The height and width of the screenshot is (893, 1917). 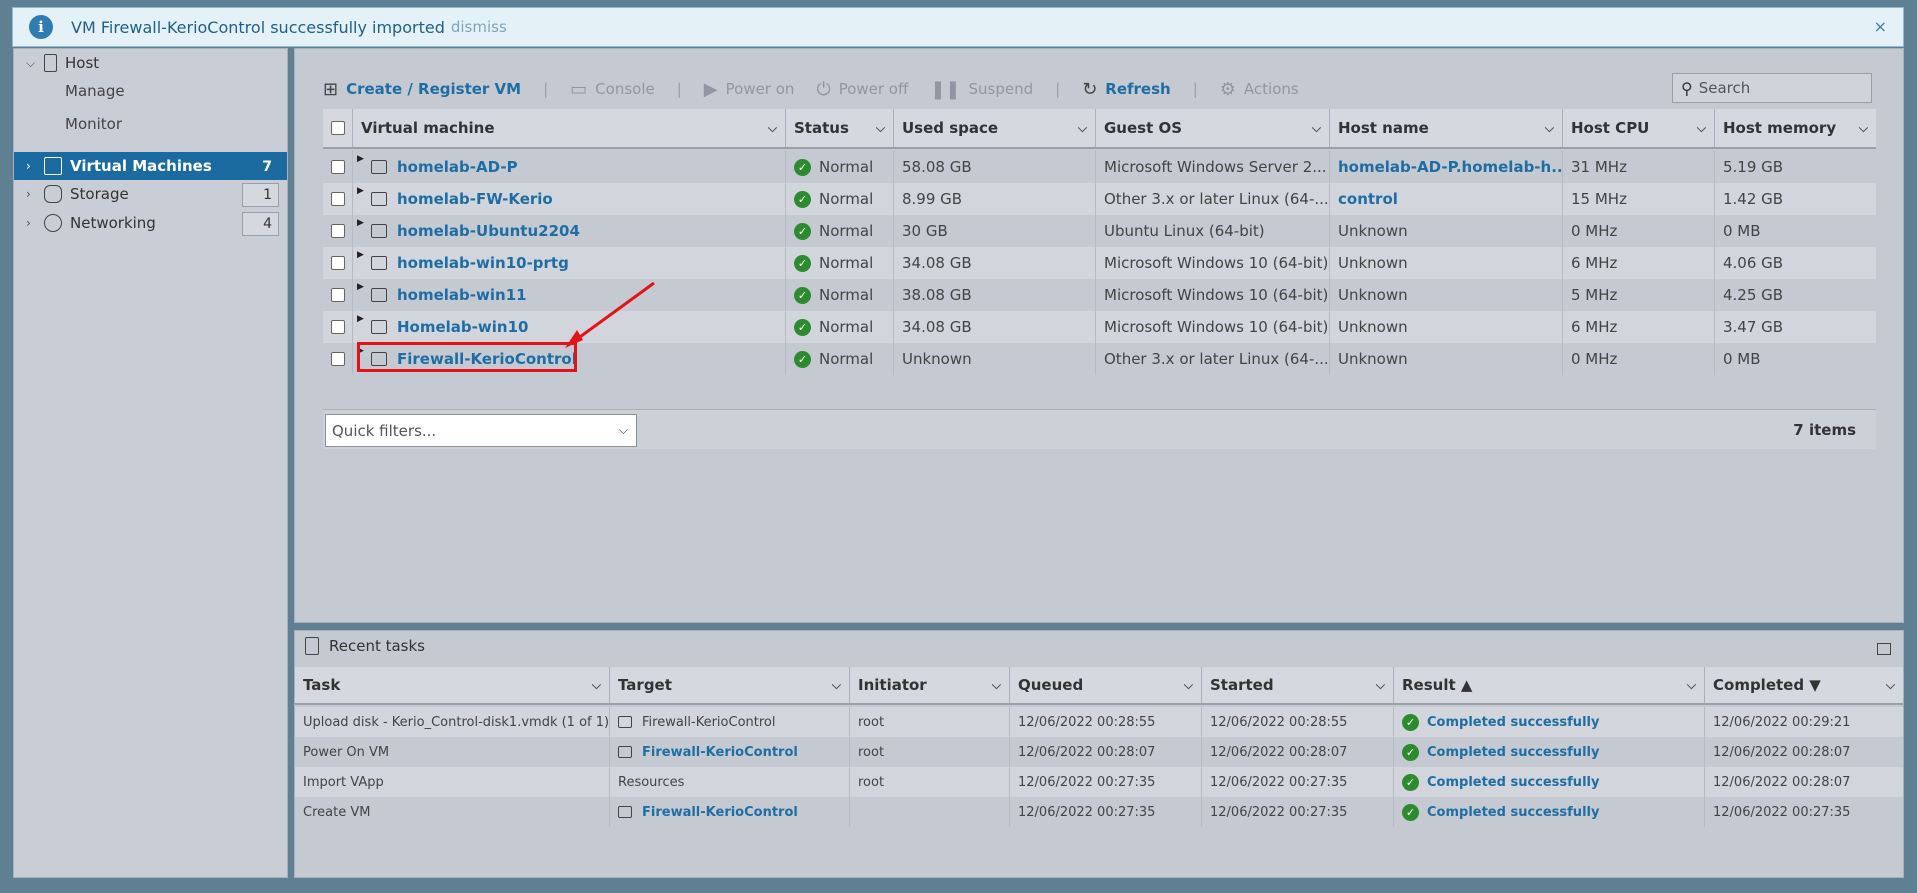 What do you see at coordinates (1051, 685) in the screenshot?
I see `column-label: Queued` at bounding box center [1051, 685].